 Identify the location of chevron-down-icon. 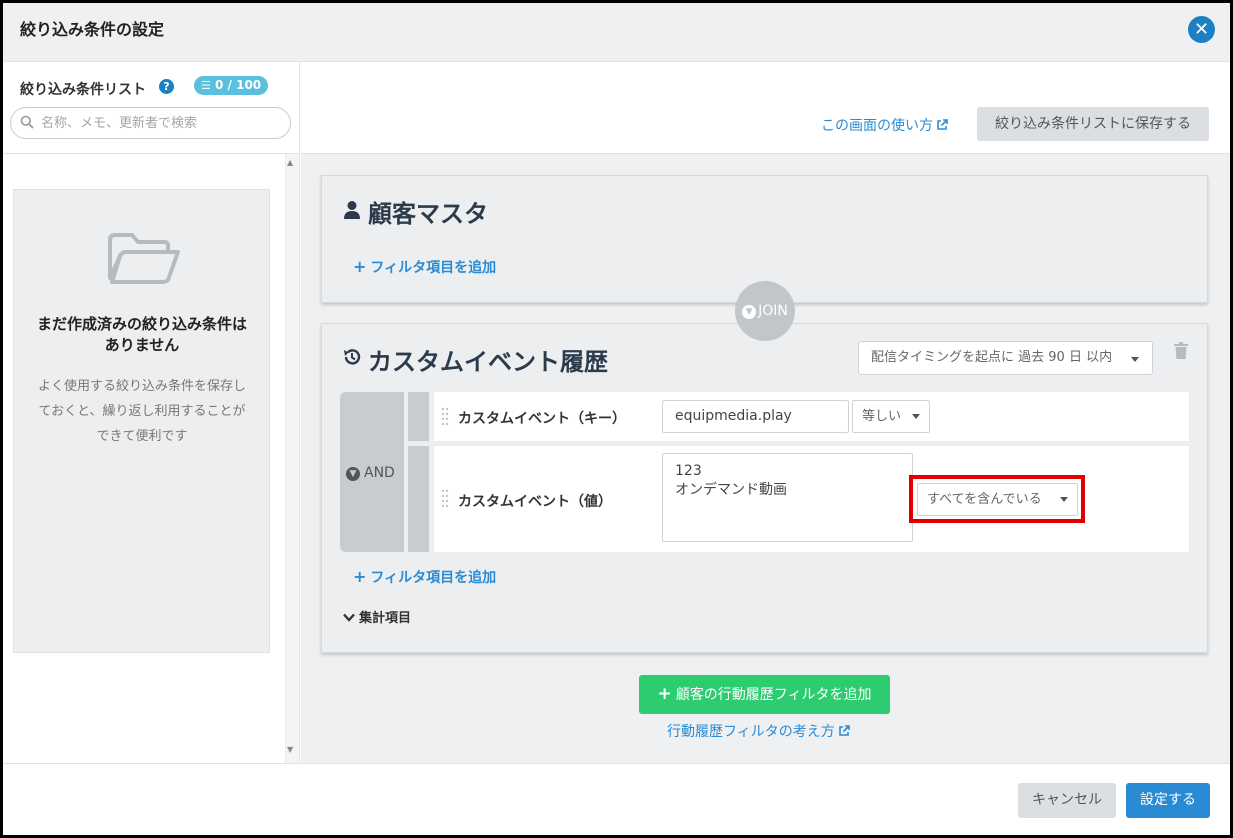
(349, 617).